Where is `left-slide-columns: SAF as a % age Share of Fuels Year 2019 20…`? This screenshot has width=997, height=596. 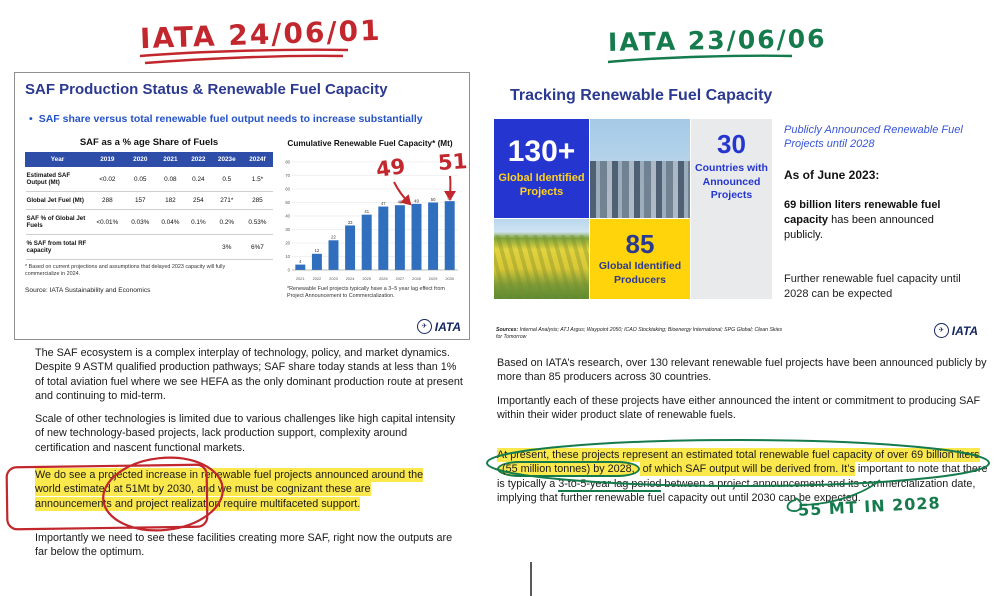
left-slide-columns: SAF as a % age Share of Fuels Year 2019 20… is located at coordinates (242, 218).